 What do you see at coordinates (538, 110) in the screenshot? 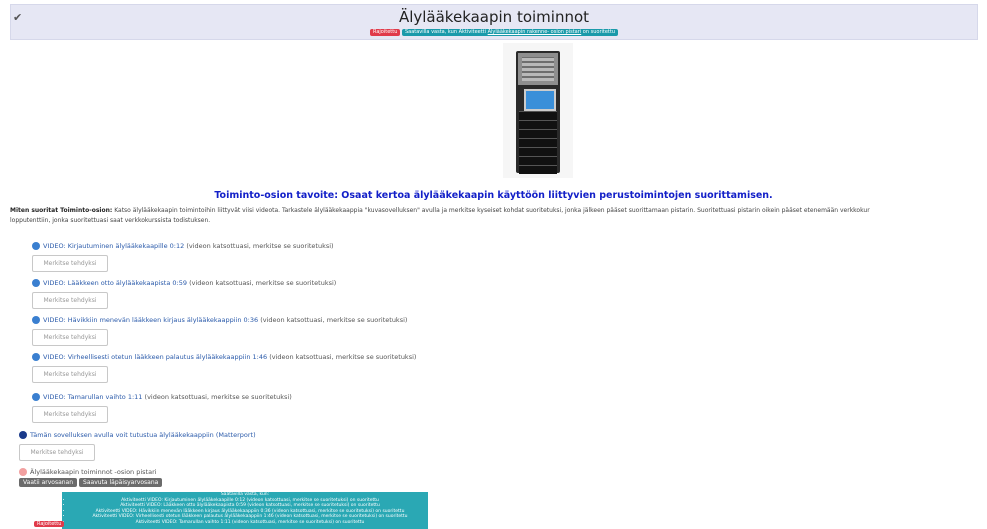
I see `cabinet-image` at bounding box center [538, 110].